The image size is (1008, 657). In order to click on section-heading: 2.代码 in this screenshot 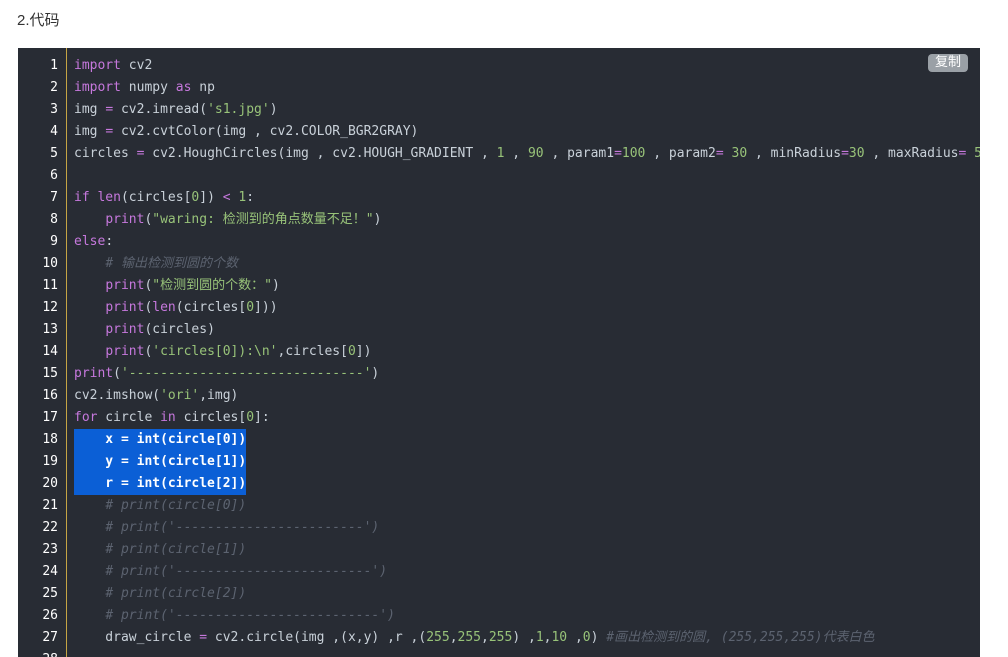, I will do `click(38, 20)`.